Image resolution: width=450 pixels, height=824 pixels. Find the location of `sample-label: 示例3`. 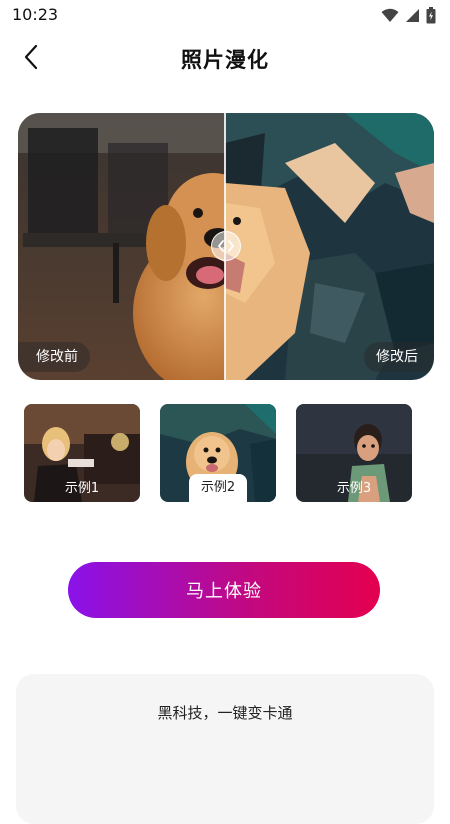

sample-label: 示例3 is located at coordinates (354, 488).